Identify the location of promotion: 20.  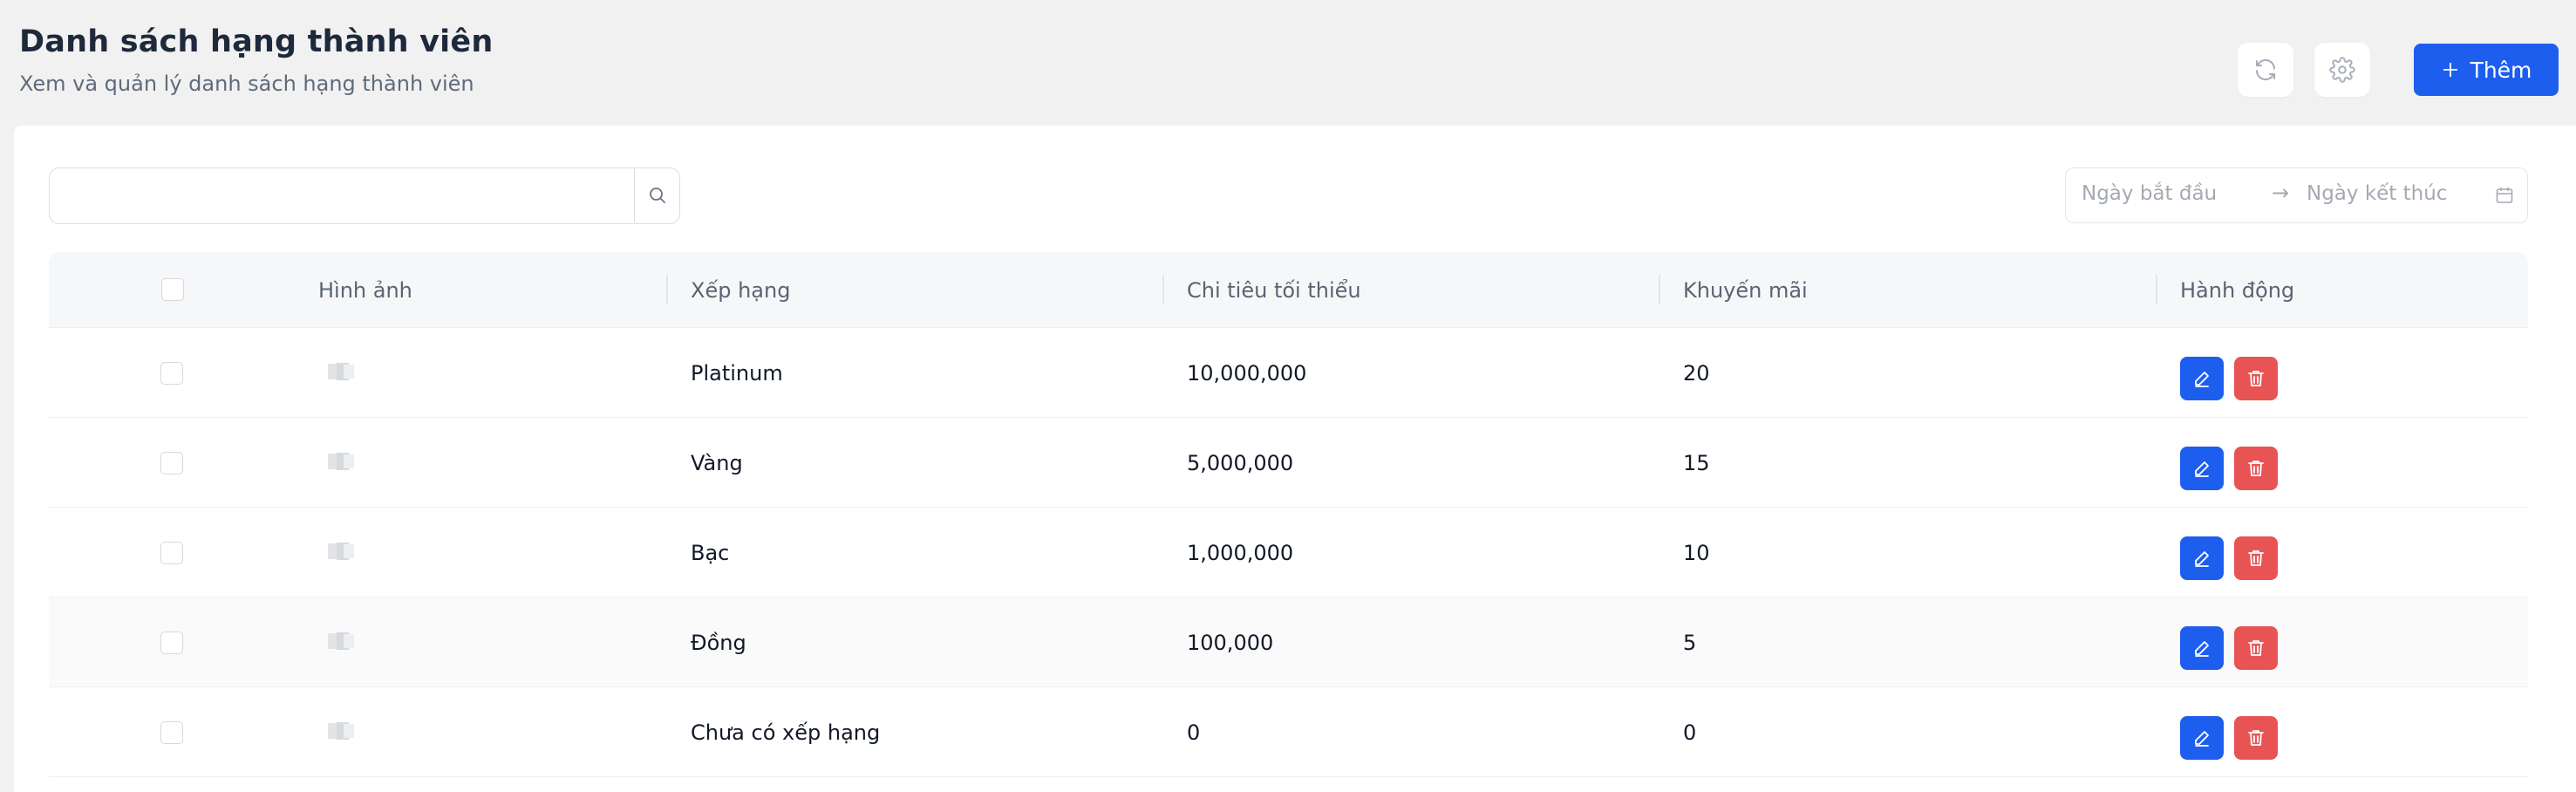
(1697, 373).